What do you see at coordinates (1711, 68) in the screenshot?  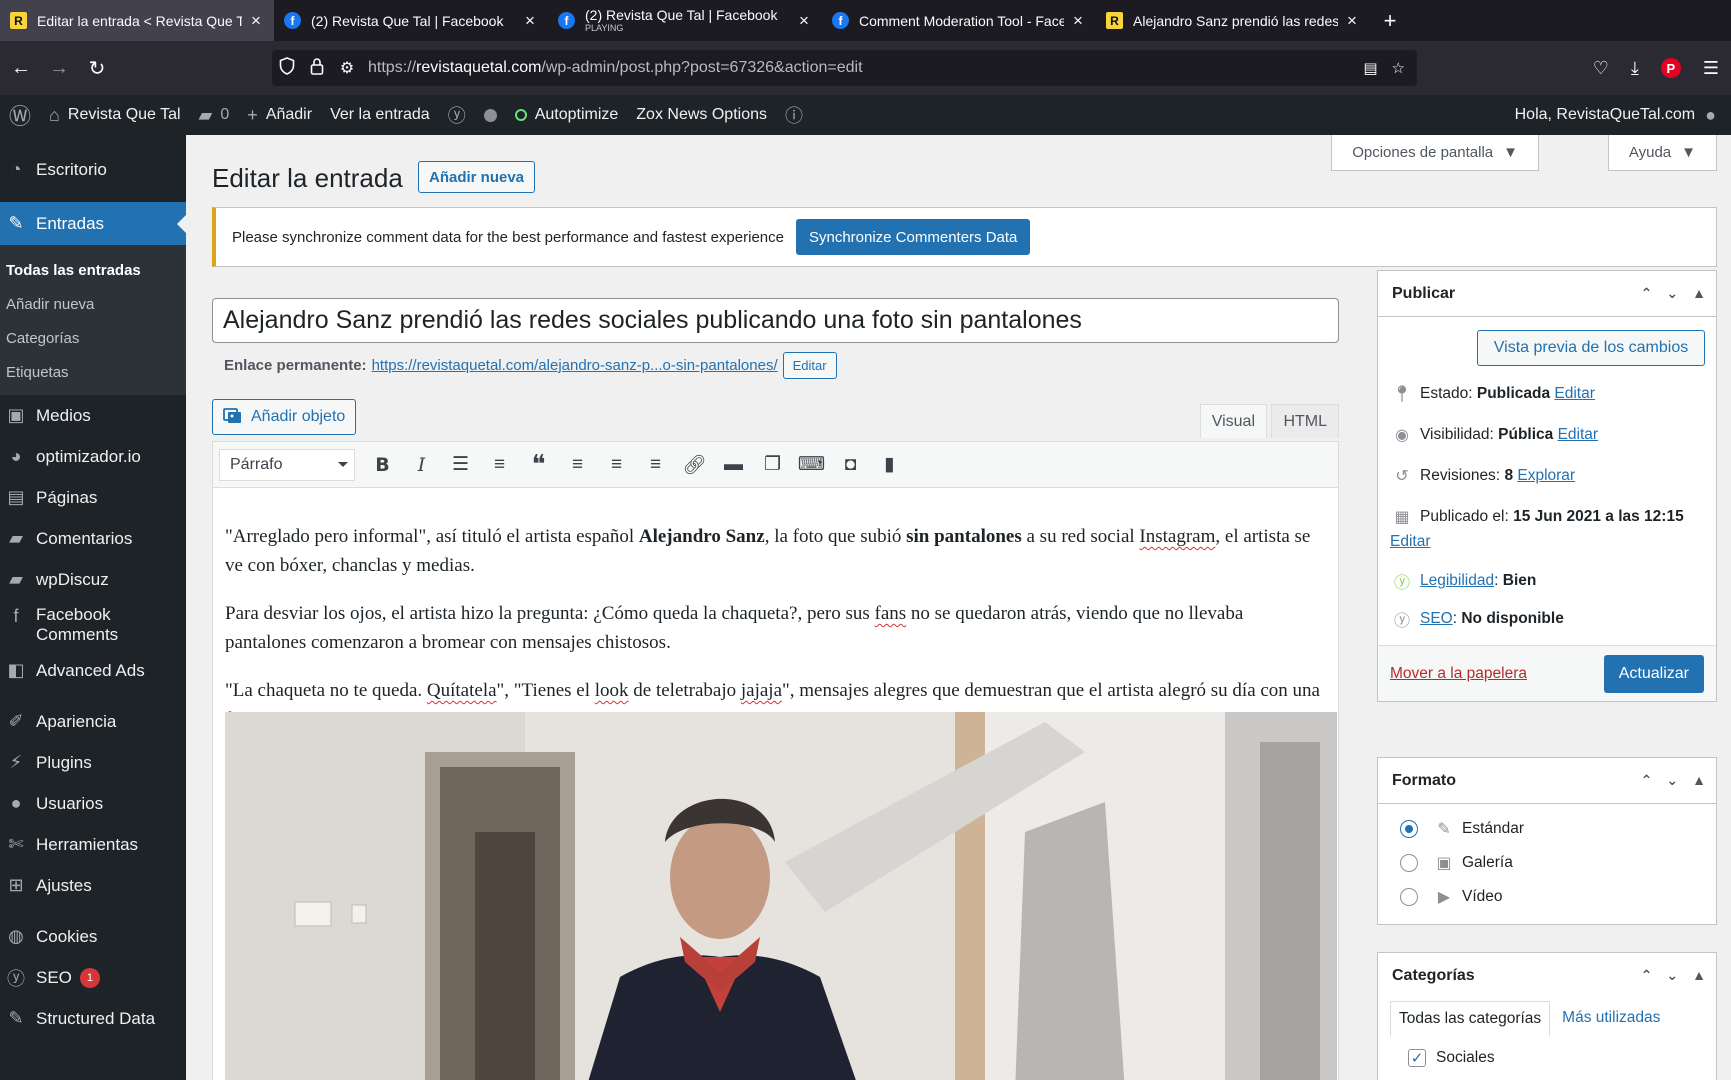 I see `menu-hamburger-icon: ☰` at bounding box center [1711, 68].